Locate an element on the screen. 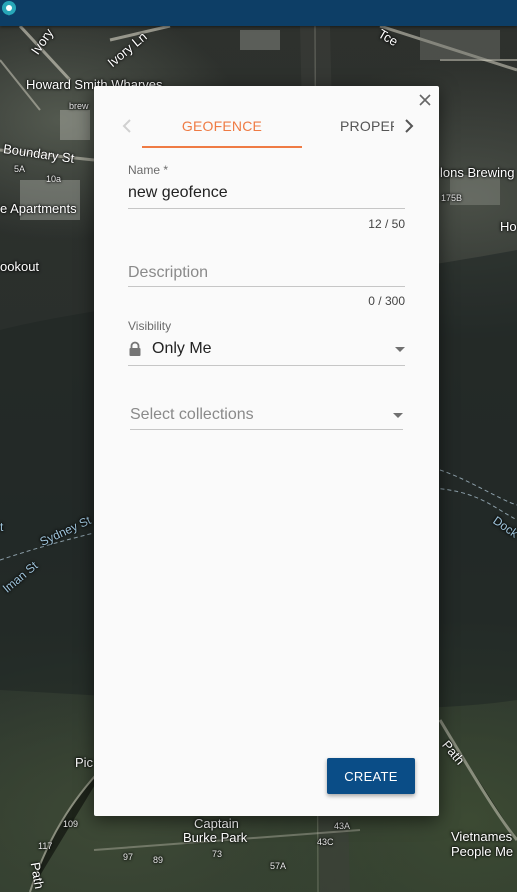 This screenshot has height=892, width=517. collections-select-row: Select collections is located at coordinates (266, 415).